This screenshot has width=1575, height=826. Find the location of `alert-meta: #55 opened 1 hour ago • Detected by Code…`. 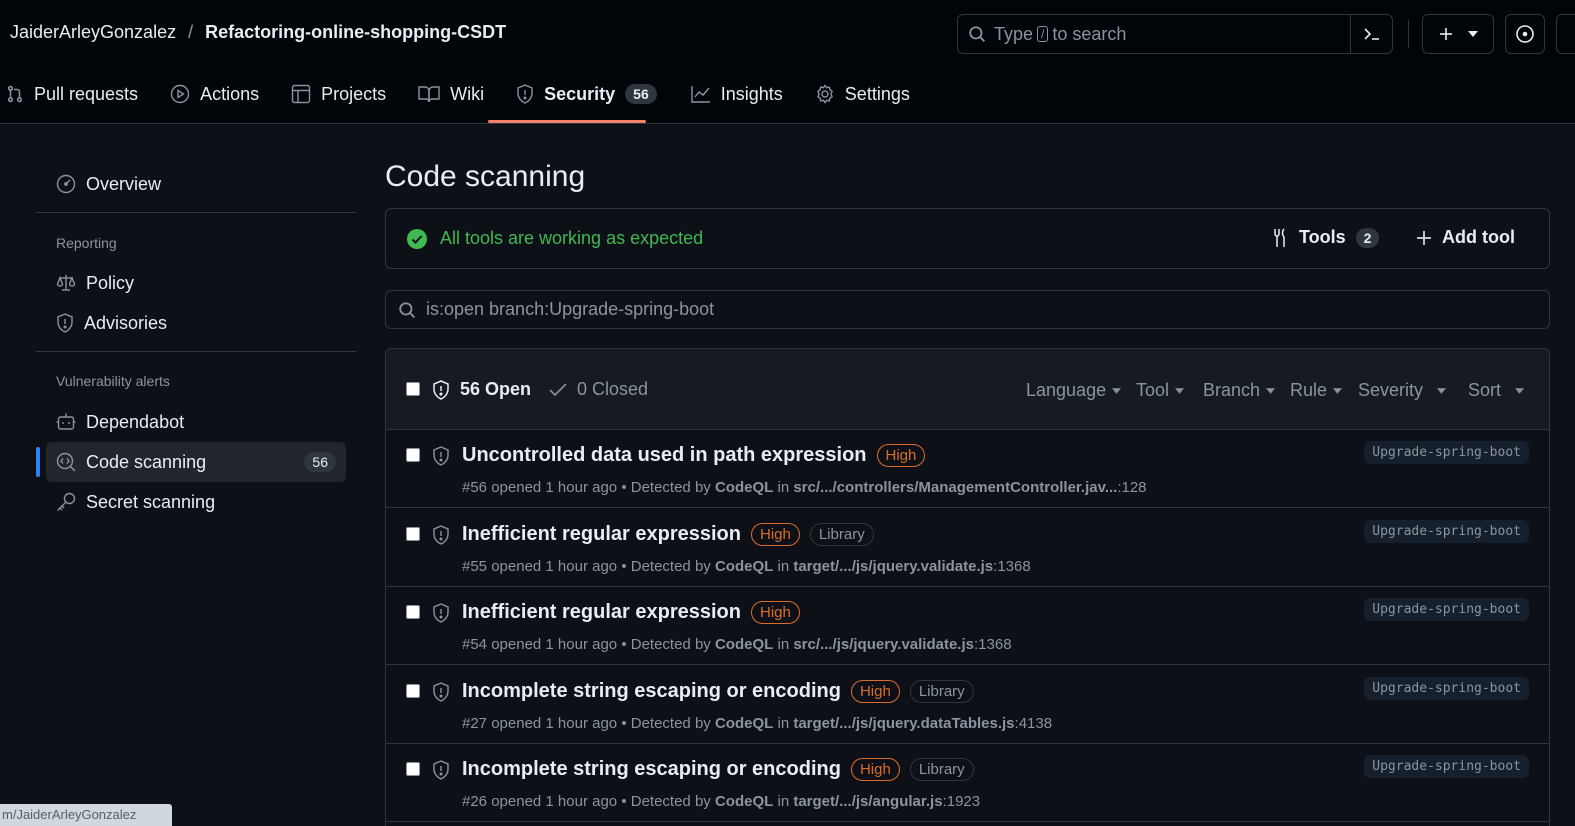

alert-meta: #55 opened 1 hour ago • Detected by Code… is located at coordinates (746, 566).